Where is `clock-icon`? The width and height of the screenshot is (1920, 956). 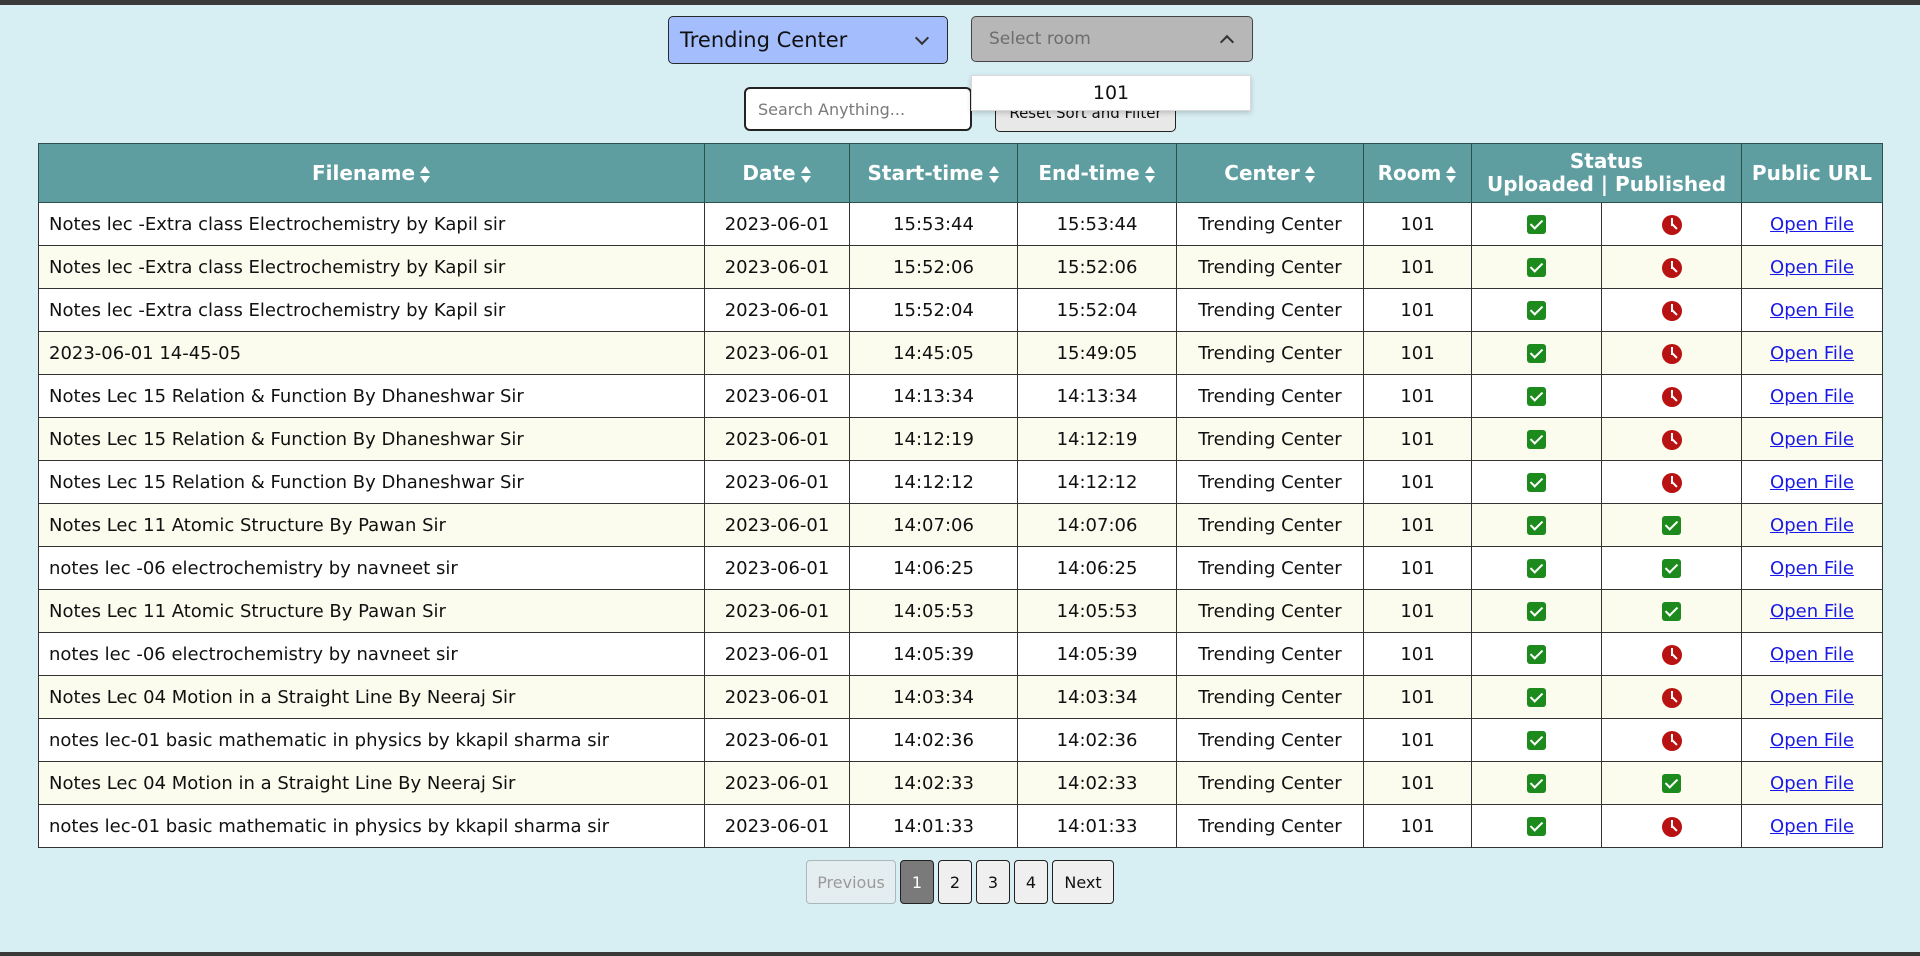
clock-icon is located at coordinates (1671, 740).